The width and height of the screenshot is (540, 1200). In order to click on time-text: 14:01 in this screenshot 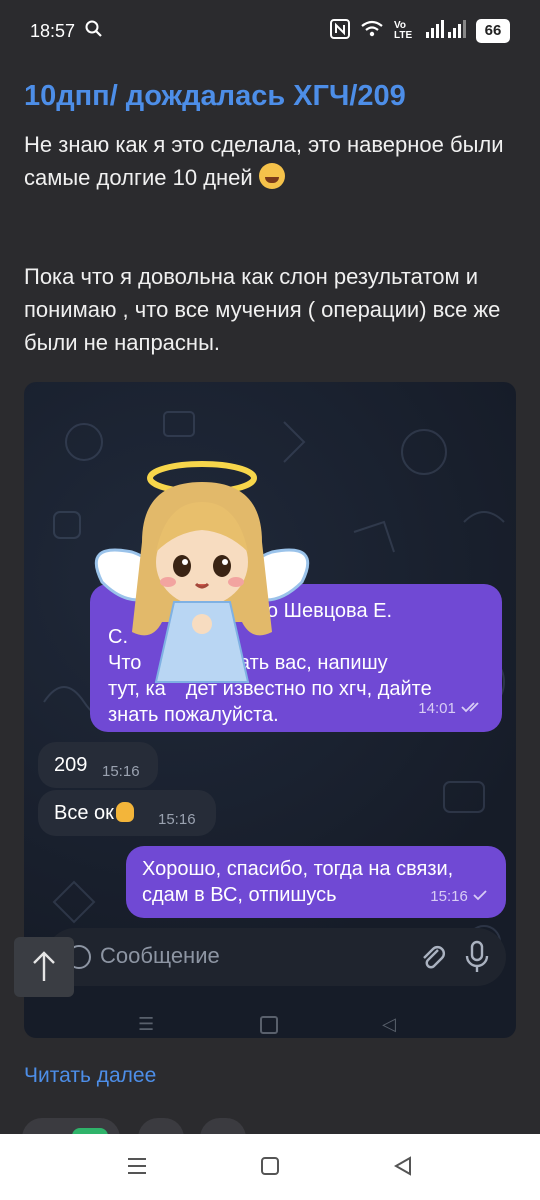, I will do `click(437, 708)`.